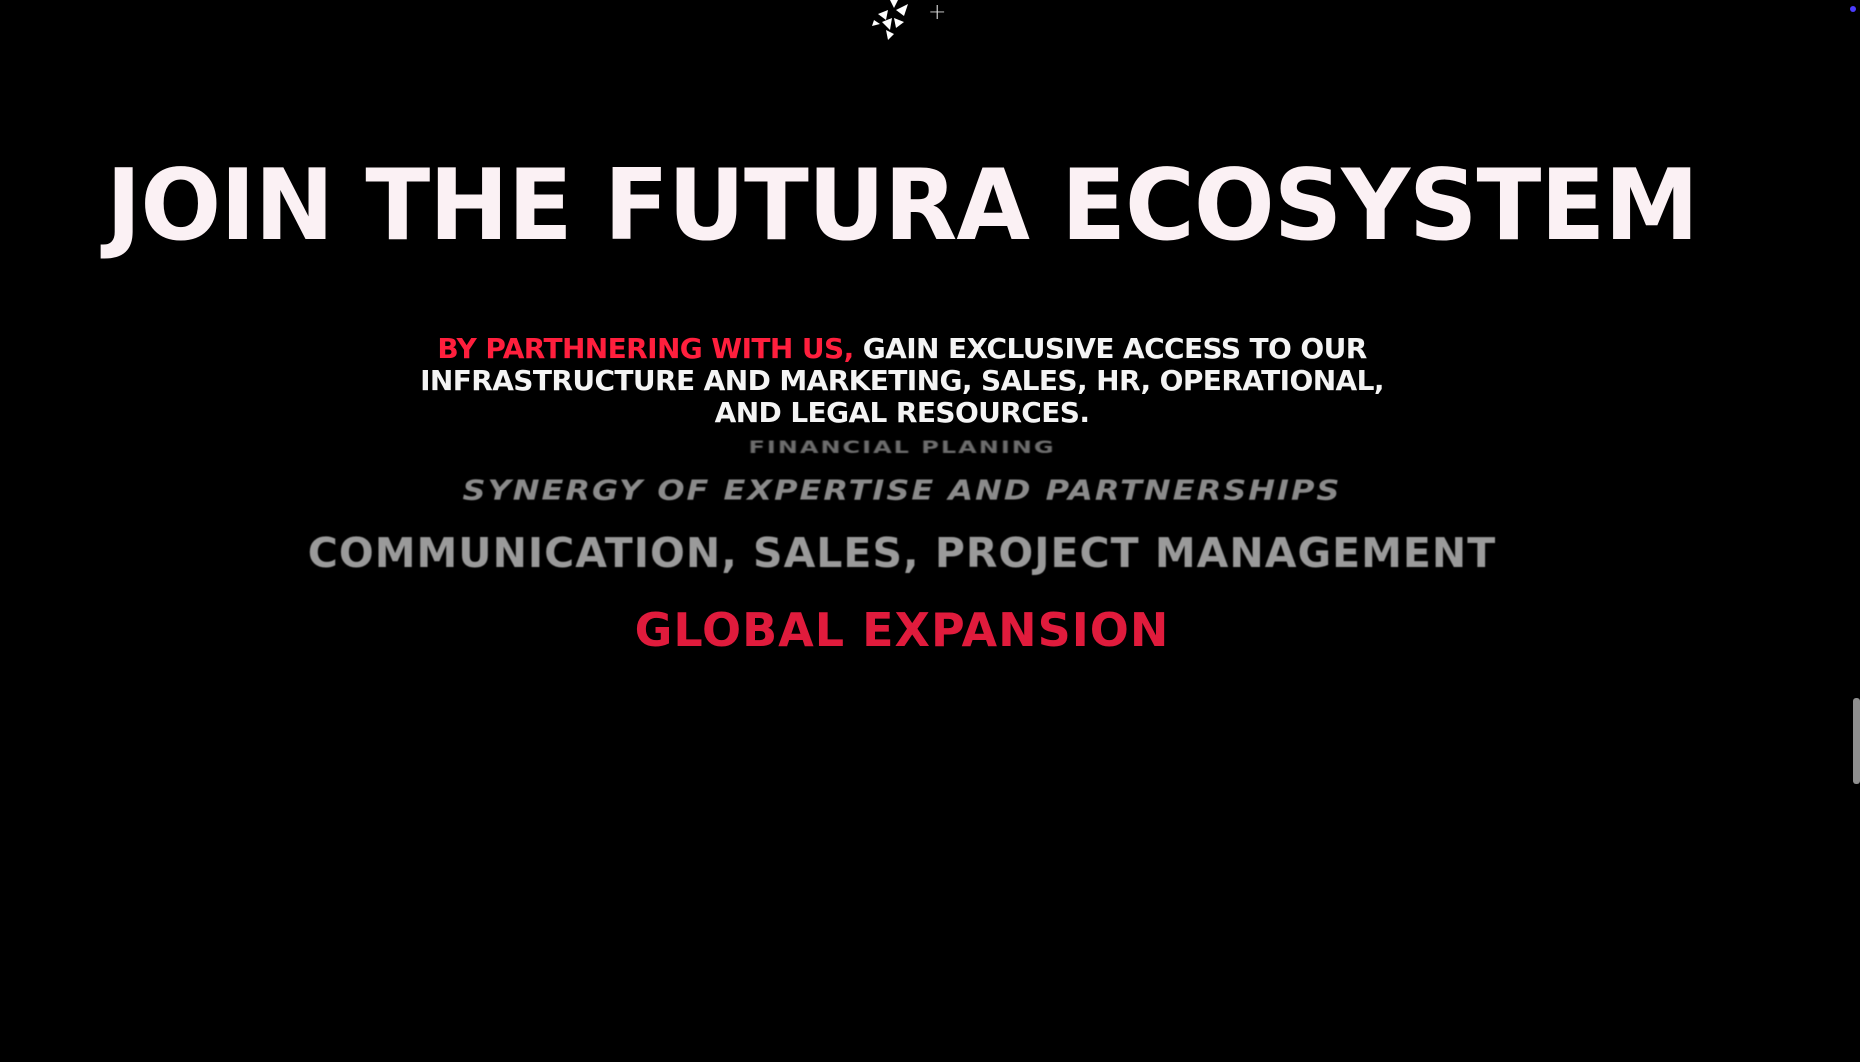  I want to click on page-title: JOIN THE FUTURA ECOSYSTEM, so click(902, 206).